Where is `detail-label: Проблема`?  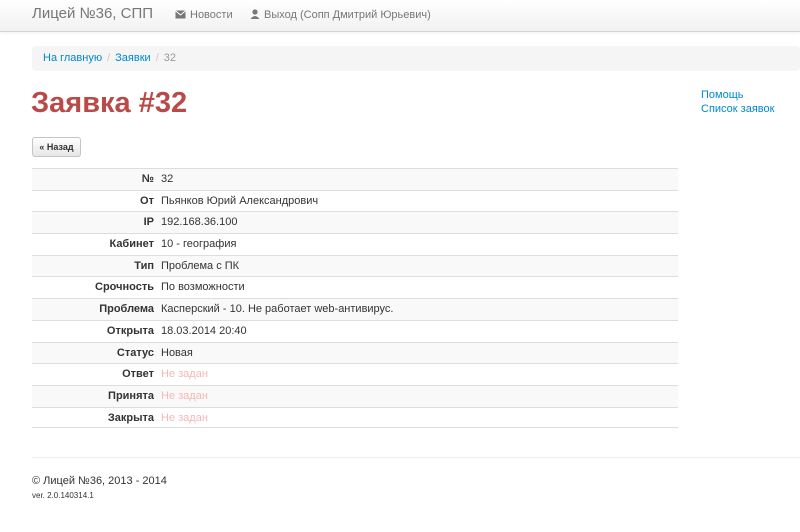 detail-label: Проблема is located at coordinates (126, 309).